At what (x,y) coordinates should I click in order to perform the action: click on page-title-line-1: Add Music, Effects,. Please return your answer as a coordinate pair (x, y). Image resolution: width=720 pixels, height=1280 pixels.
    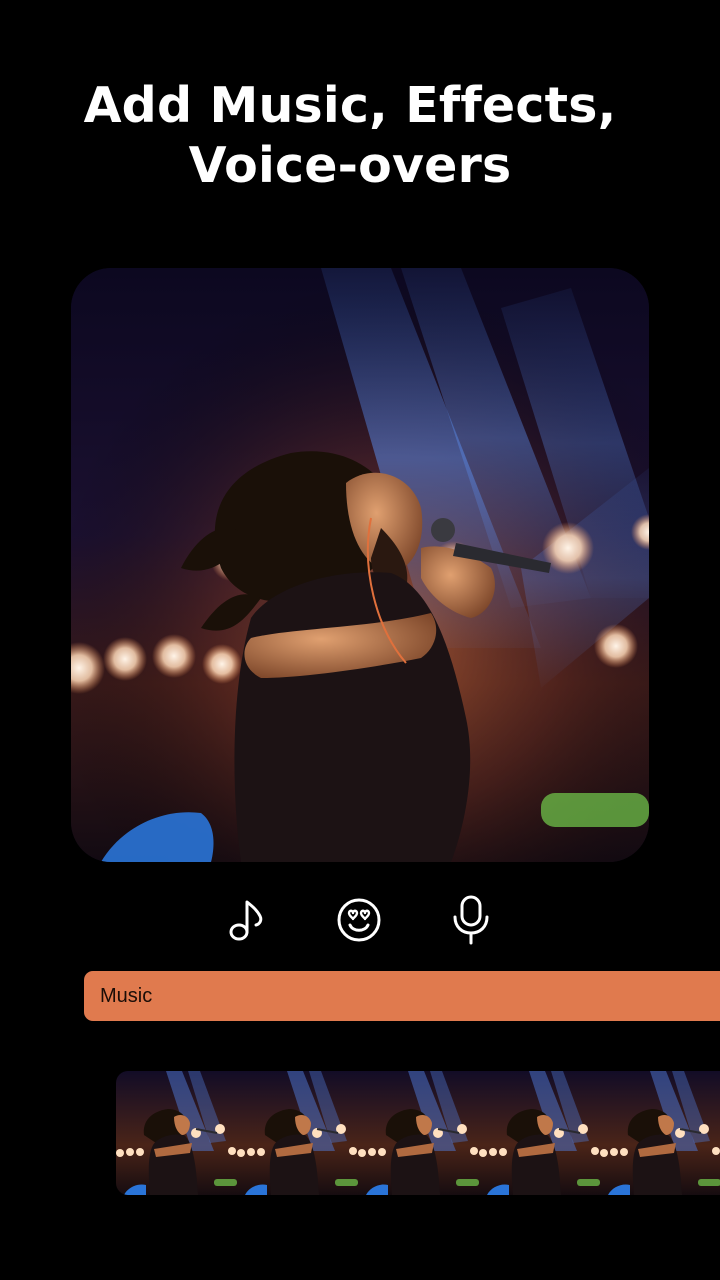
    Looking at the image, I should click on (350, 105).